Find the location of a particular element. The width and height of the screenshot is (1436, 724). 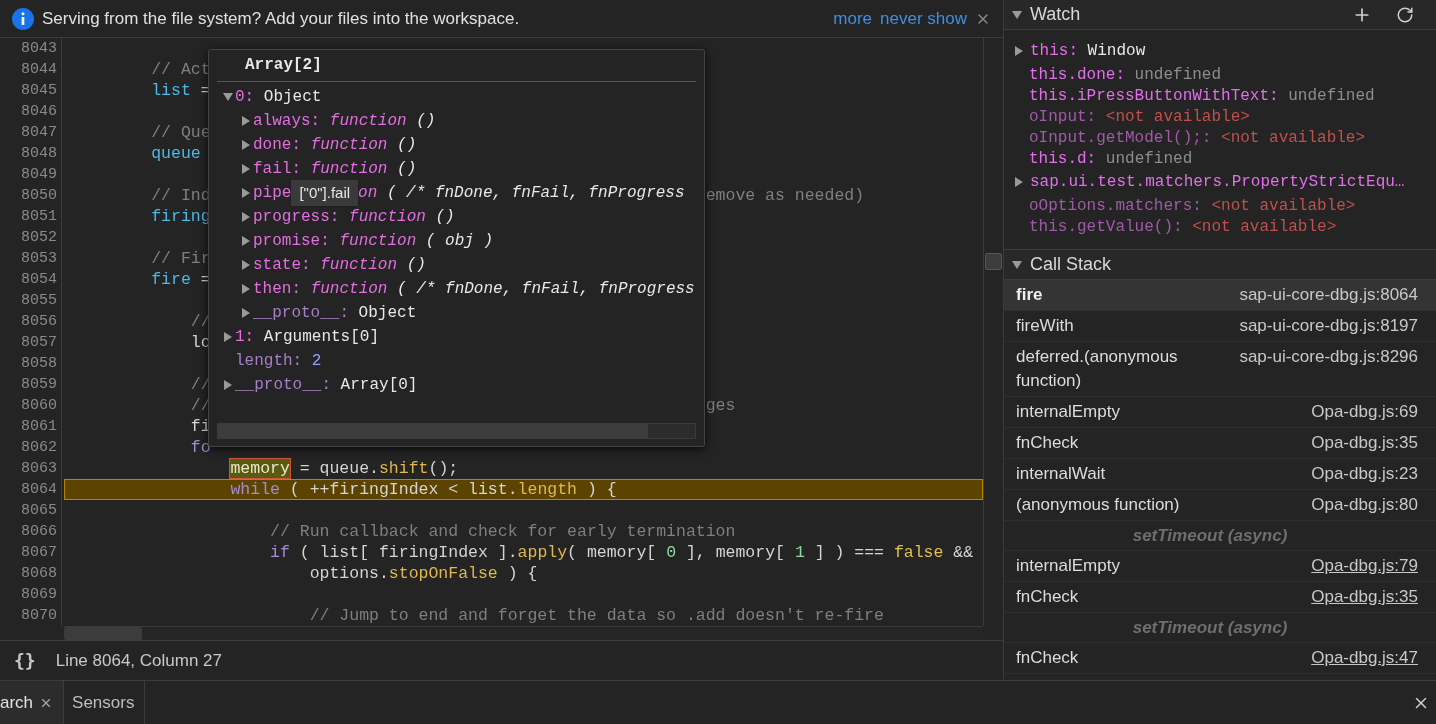

banner-message: Serving from the file system? Add your files into the workspace. is located at coordinates (281, 18).